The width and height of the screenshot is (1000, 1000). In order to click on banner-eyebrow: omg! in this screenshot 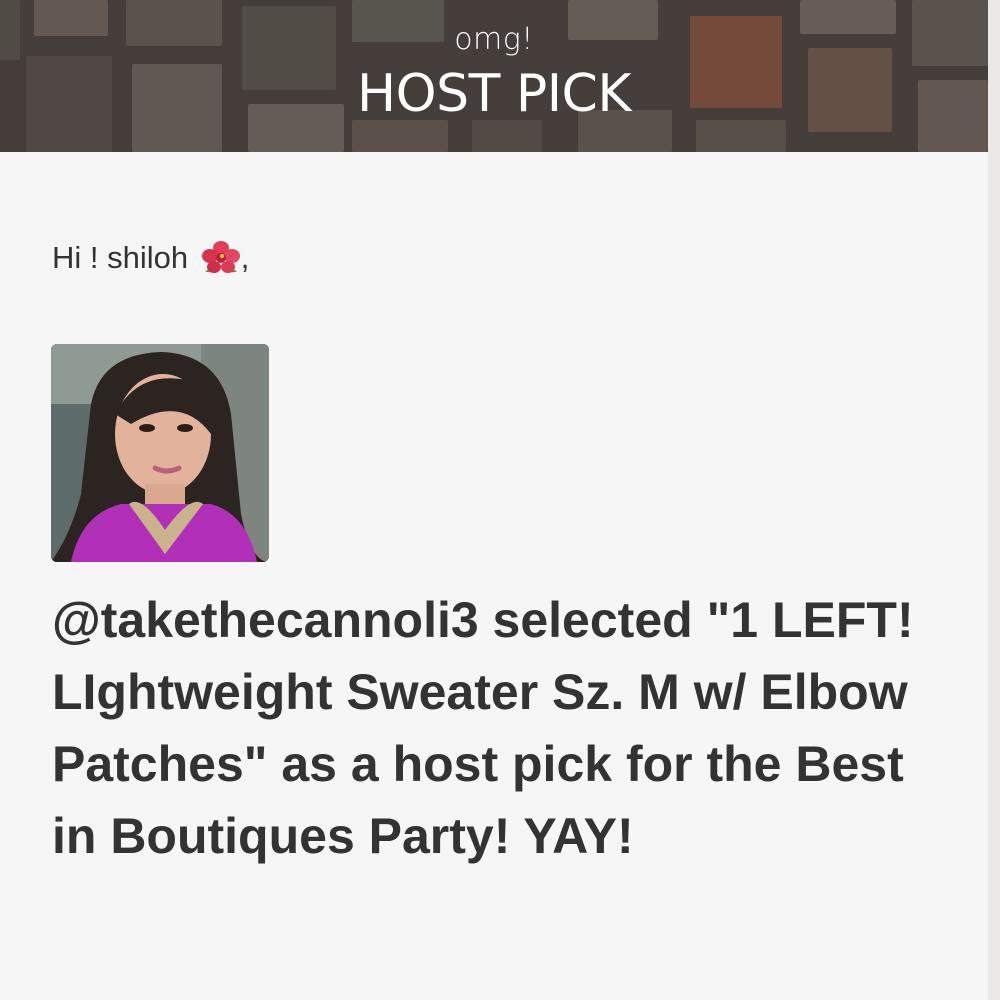, I will do `click(494, 39)`.